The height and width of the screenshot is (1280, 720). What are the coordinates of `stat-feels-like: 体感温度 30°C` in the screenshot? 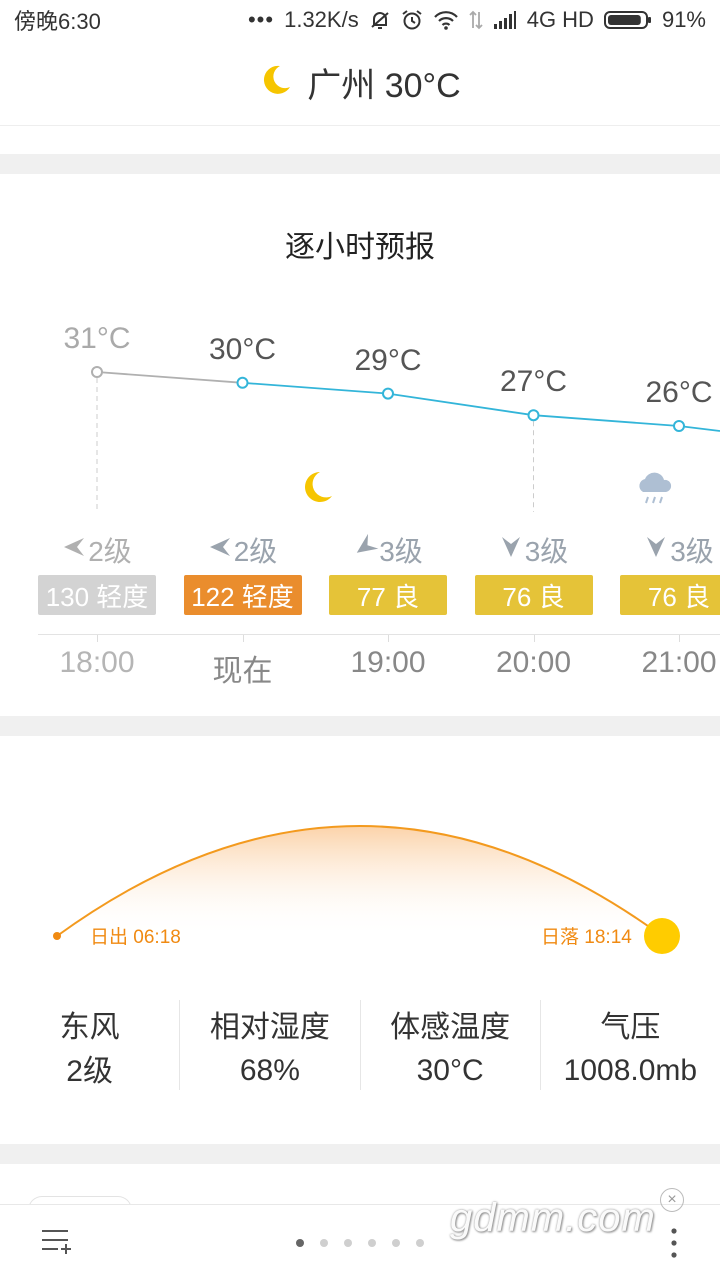 It's located at (451, 1045).